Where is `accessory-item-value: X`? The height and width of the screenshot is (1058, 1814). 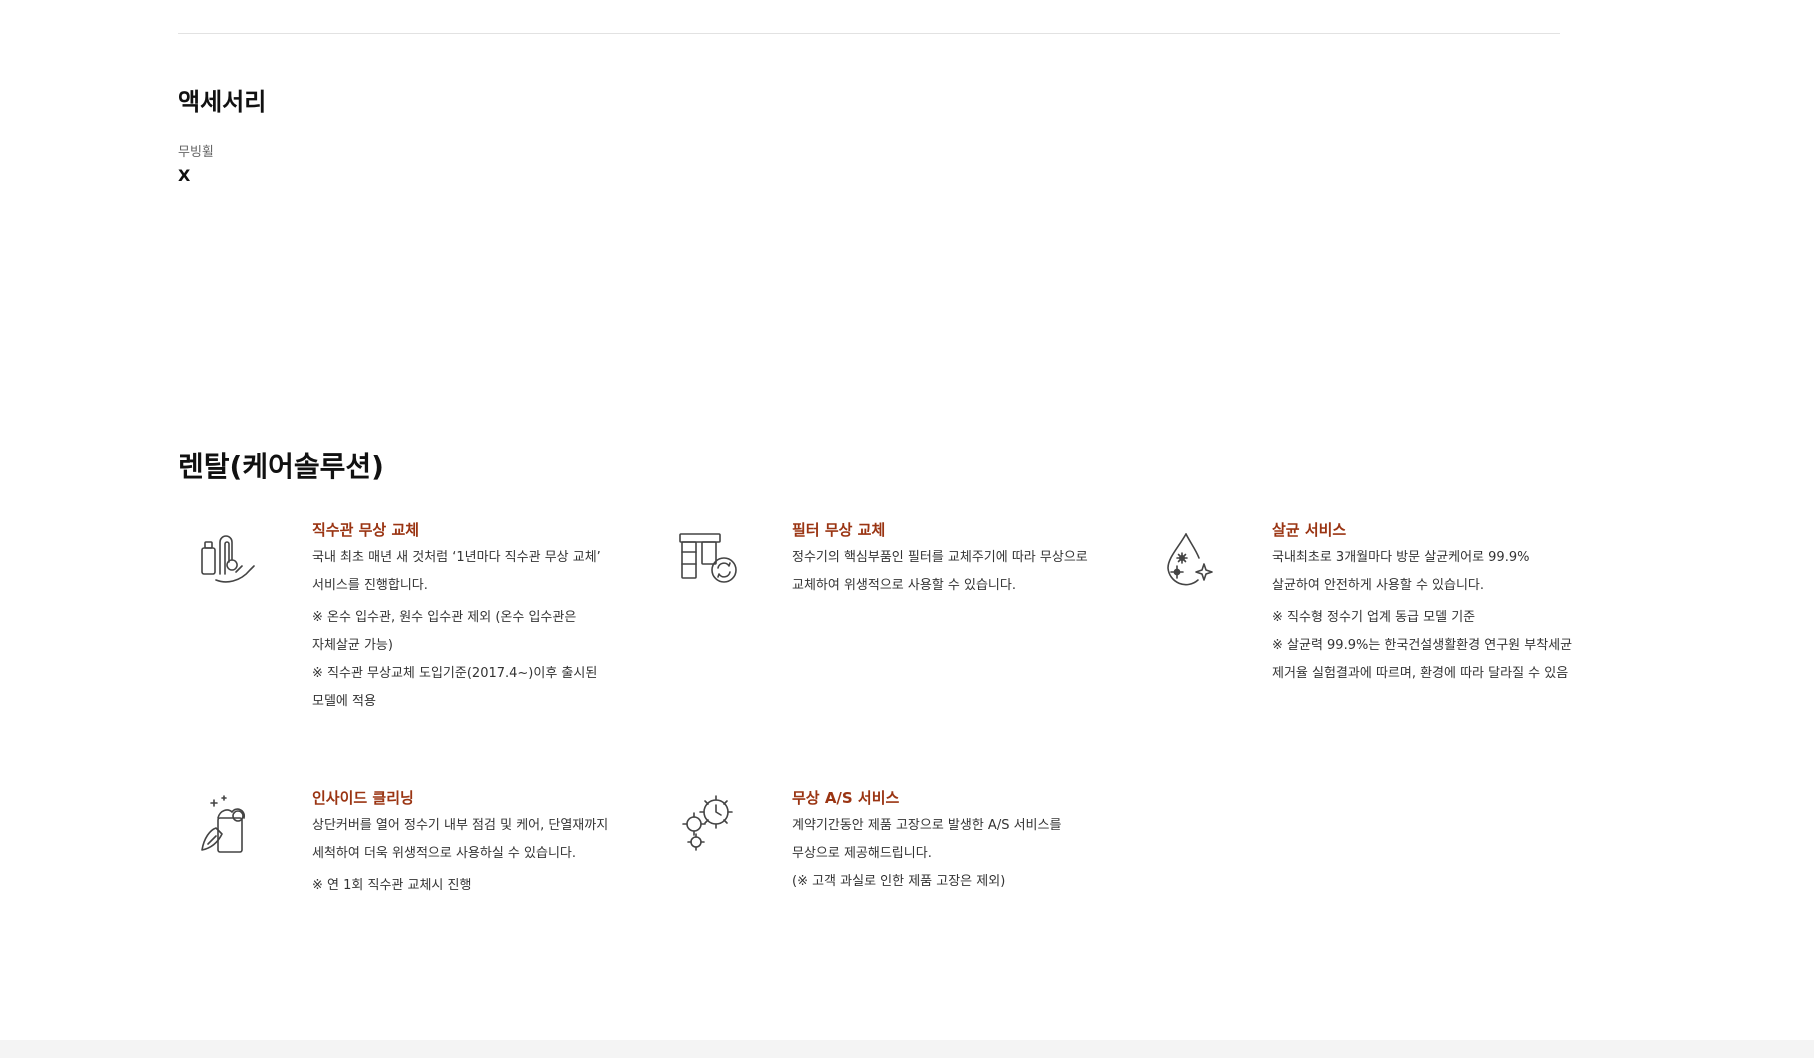
accessory-item-value: X is located at coordinates (184, 175).